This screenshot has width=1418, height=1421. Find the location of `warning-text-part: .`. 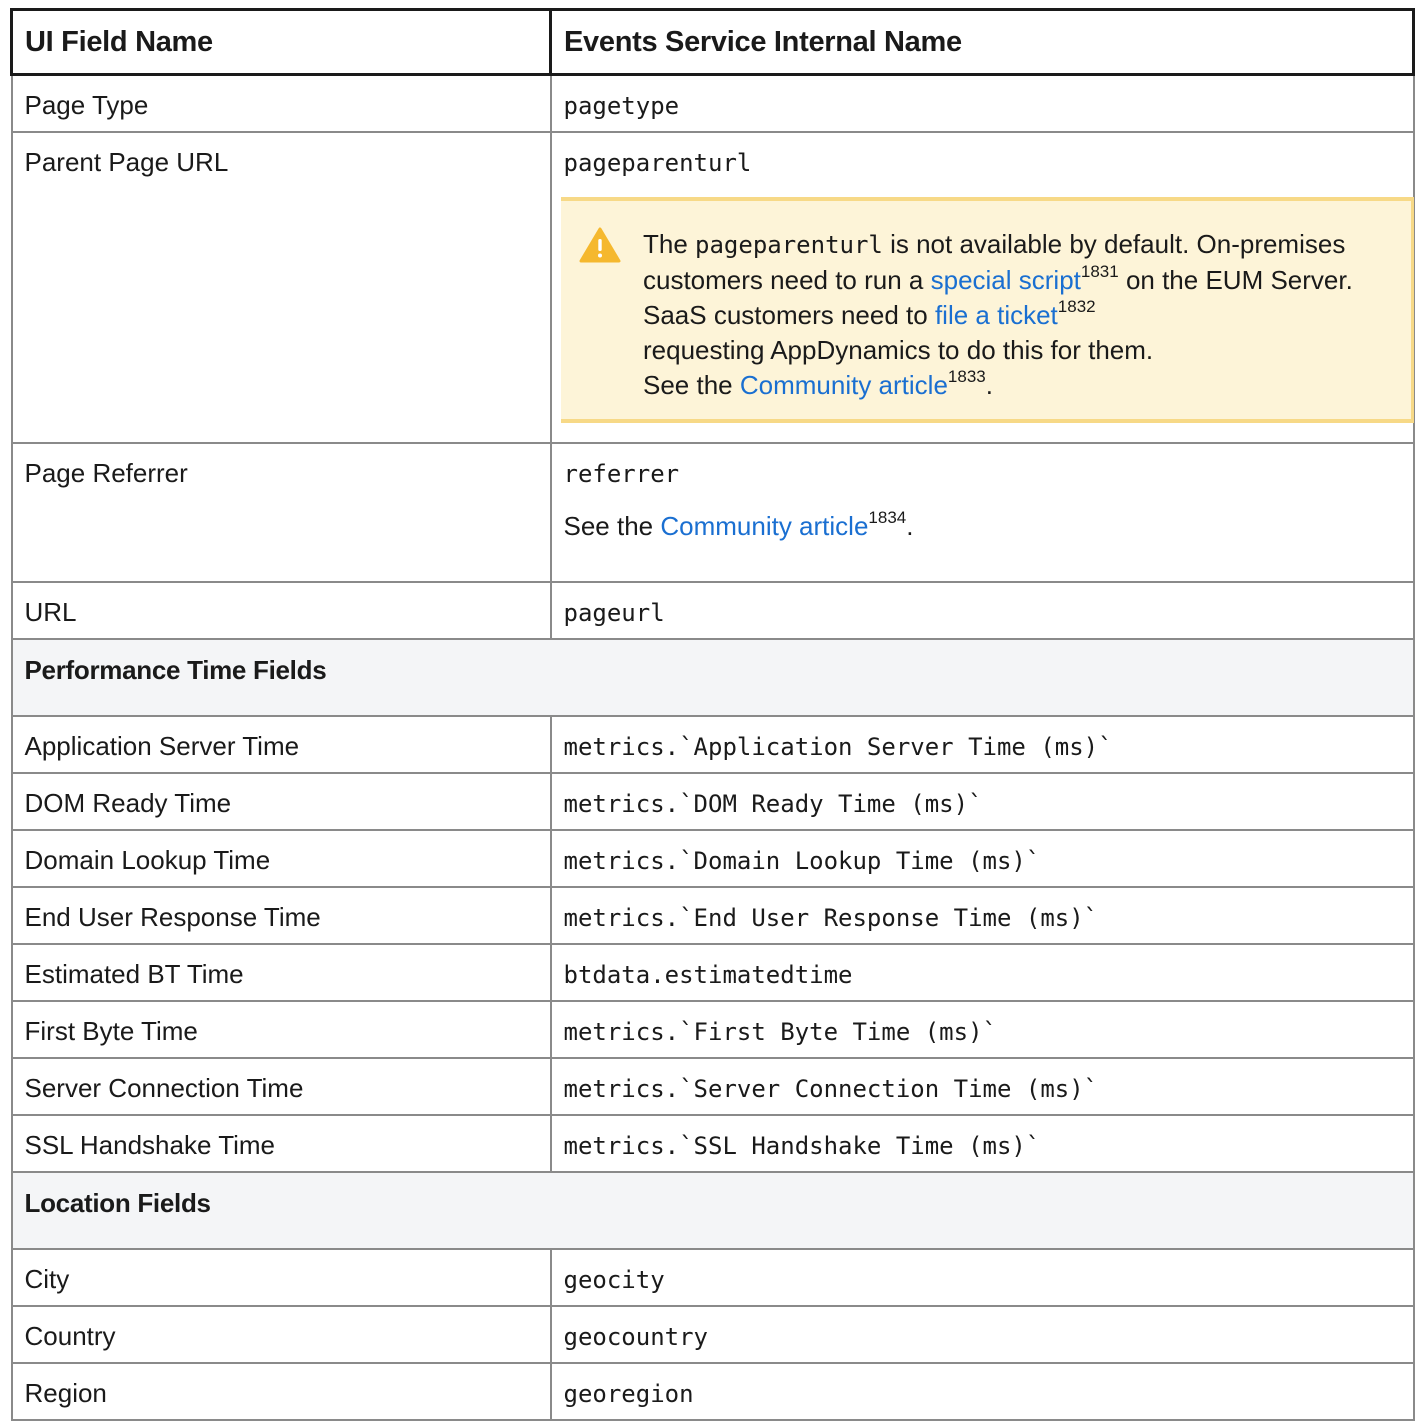

warning-text-part: . is located at coordinates (989, 385).